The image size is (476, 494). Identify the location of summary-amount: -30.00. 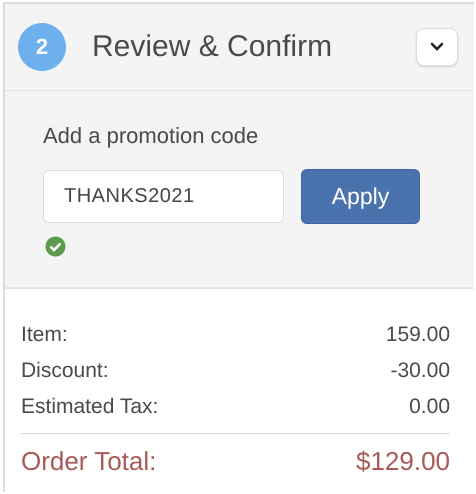
(420, 371).